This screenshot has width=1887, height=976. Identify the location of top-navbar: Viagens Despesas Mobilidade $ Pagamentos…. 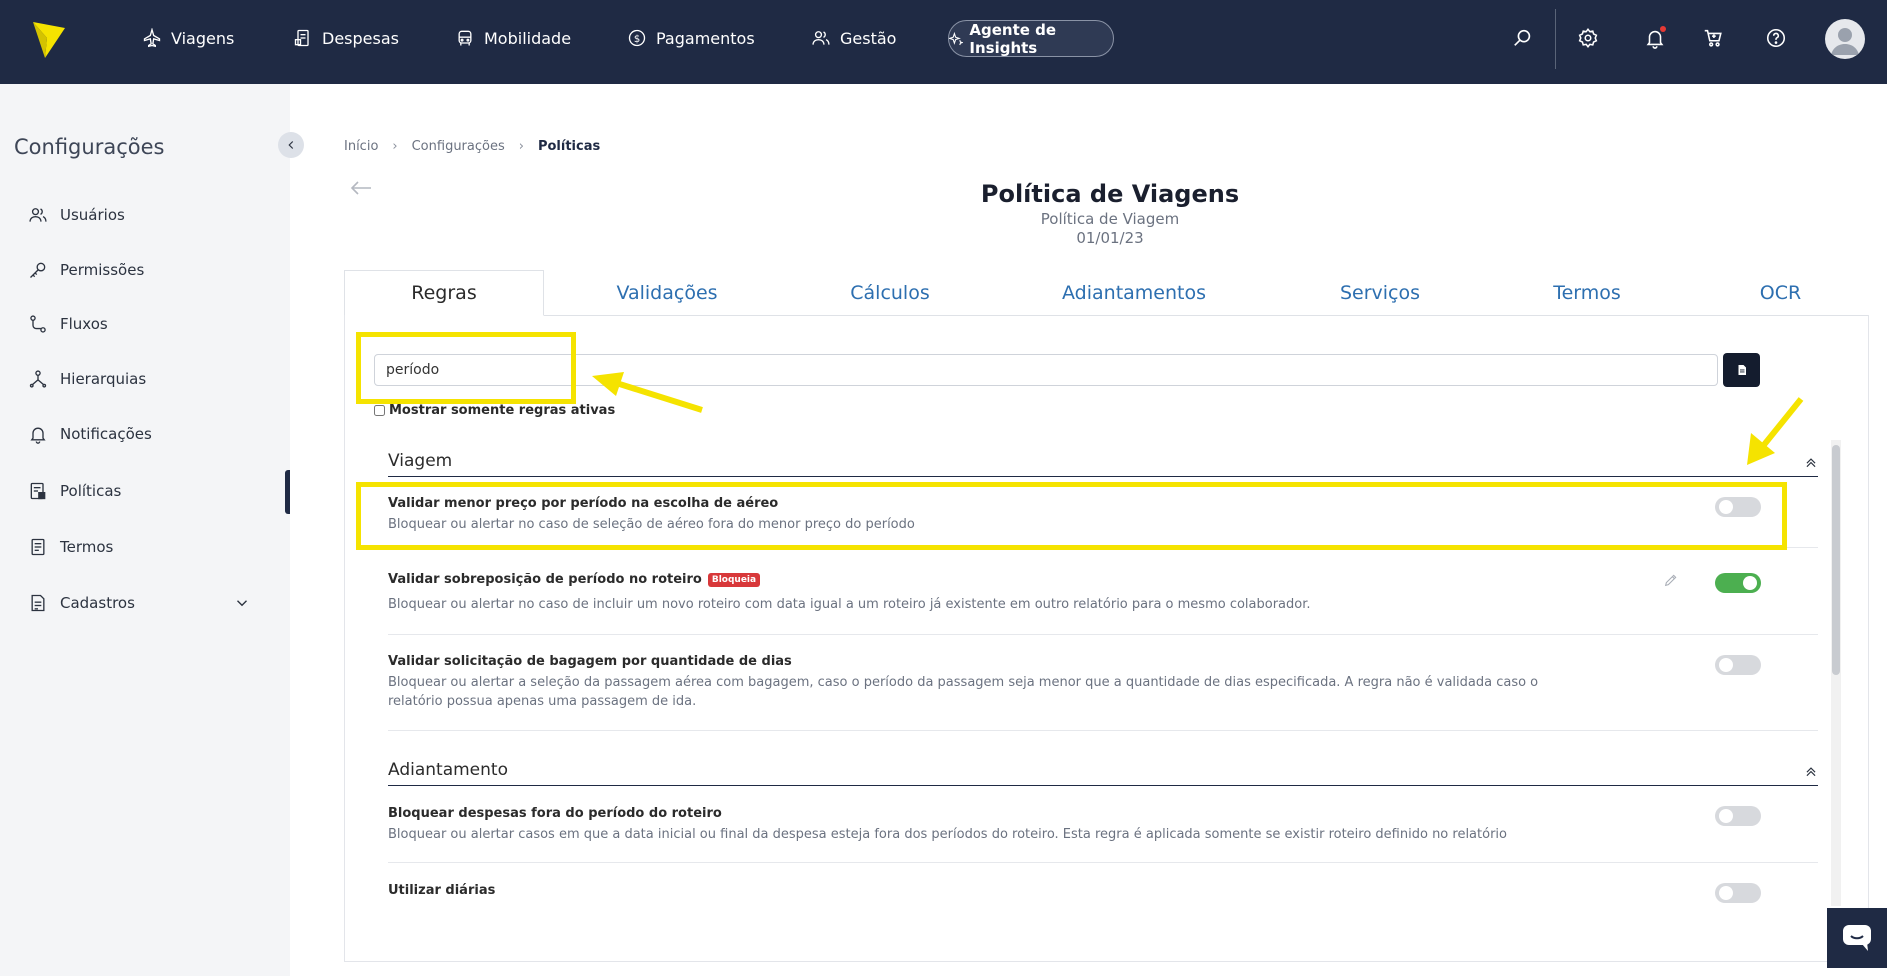
(943, 42).